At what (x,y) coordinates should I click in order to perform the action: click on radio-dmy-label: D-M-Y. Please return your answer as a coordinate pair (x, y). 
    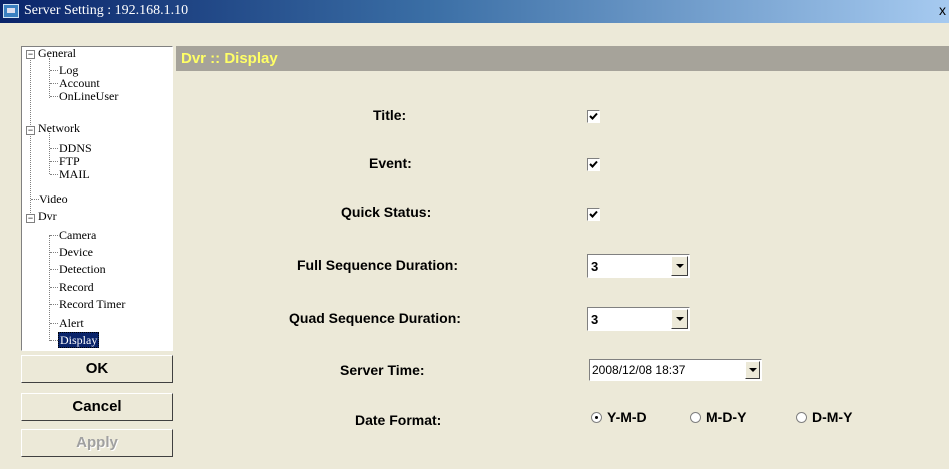
    Looking at the image, I should click on (832, 417).